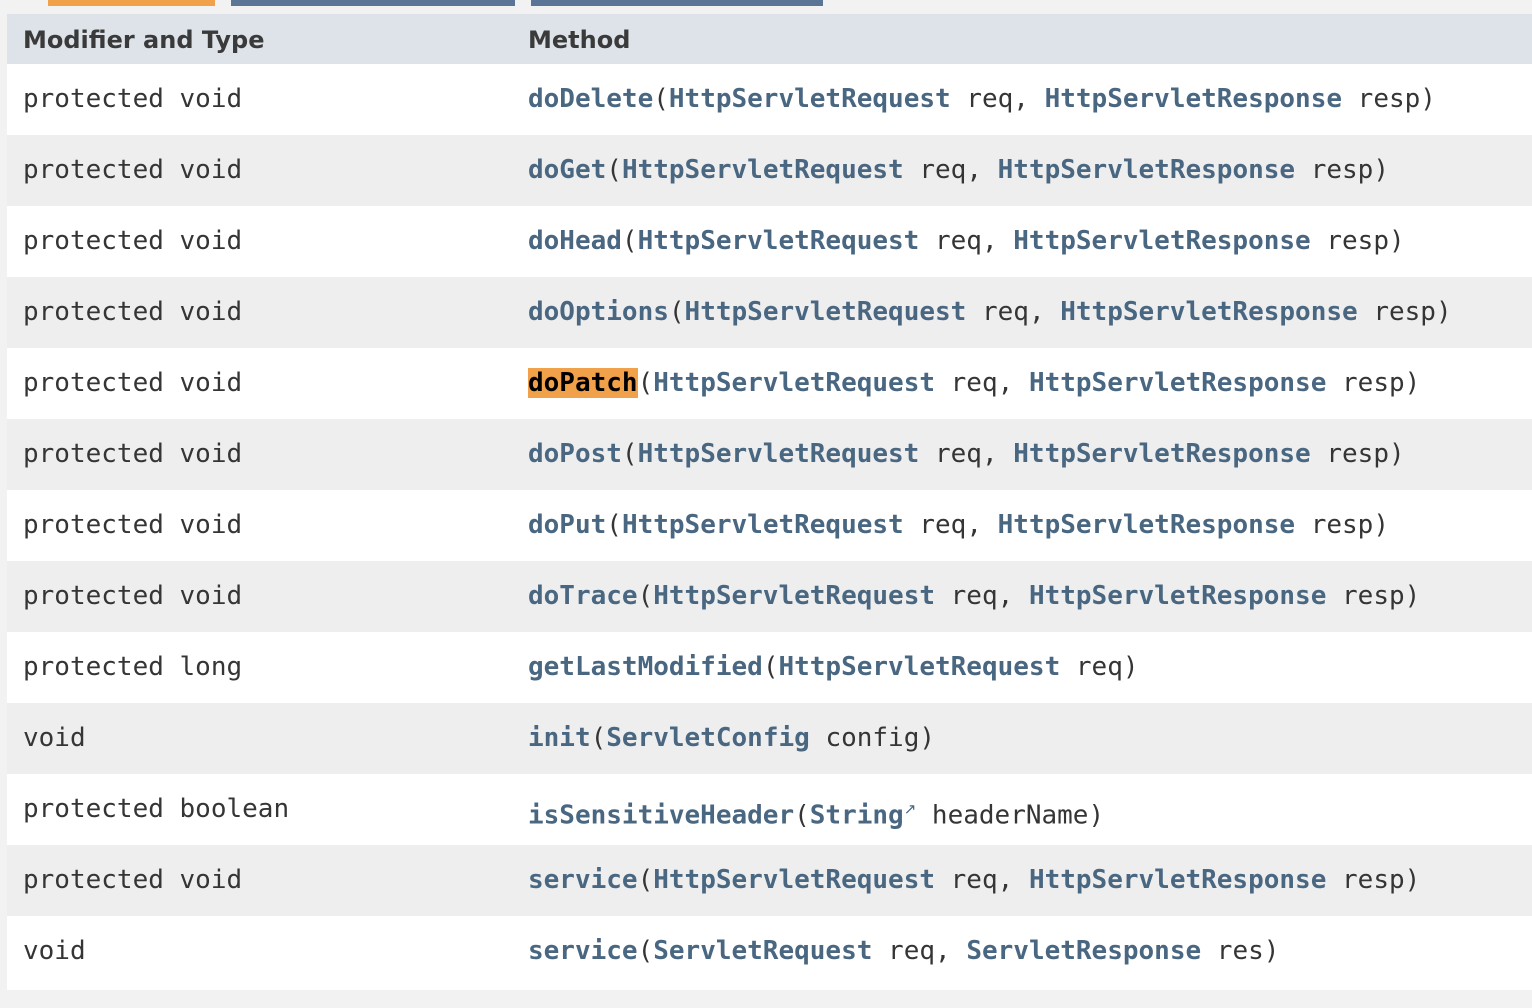 This screenshot has height=1008, width=1532. I want to click on method-signature-cell: isSensitiveHeader(String↗ headerName), so click(816, 809).